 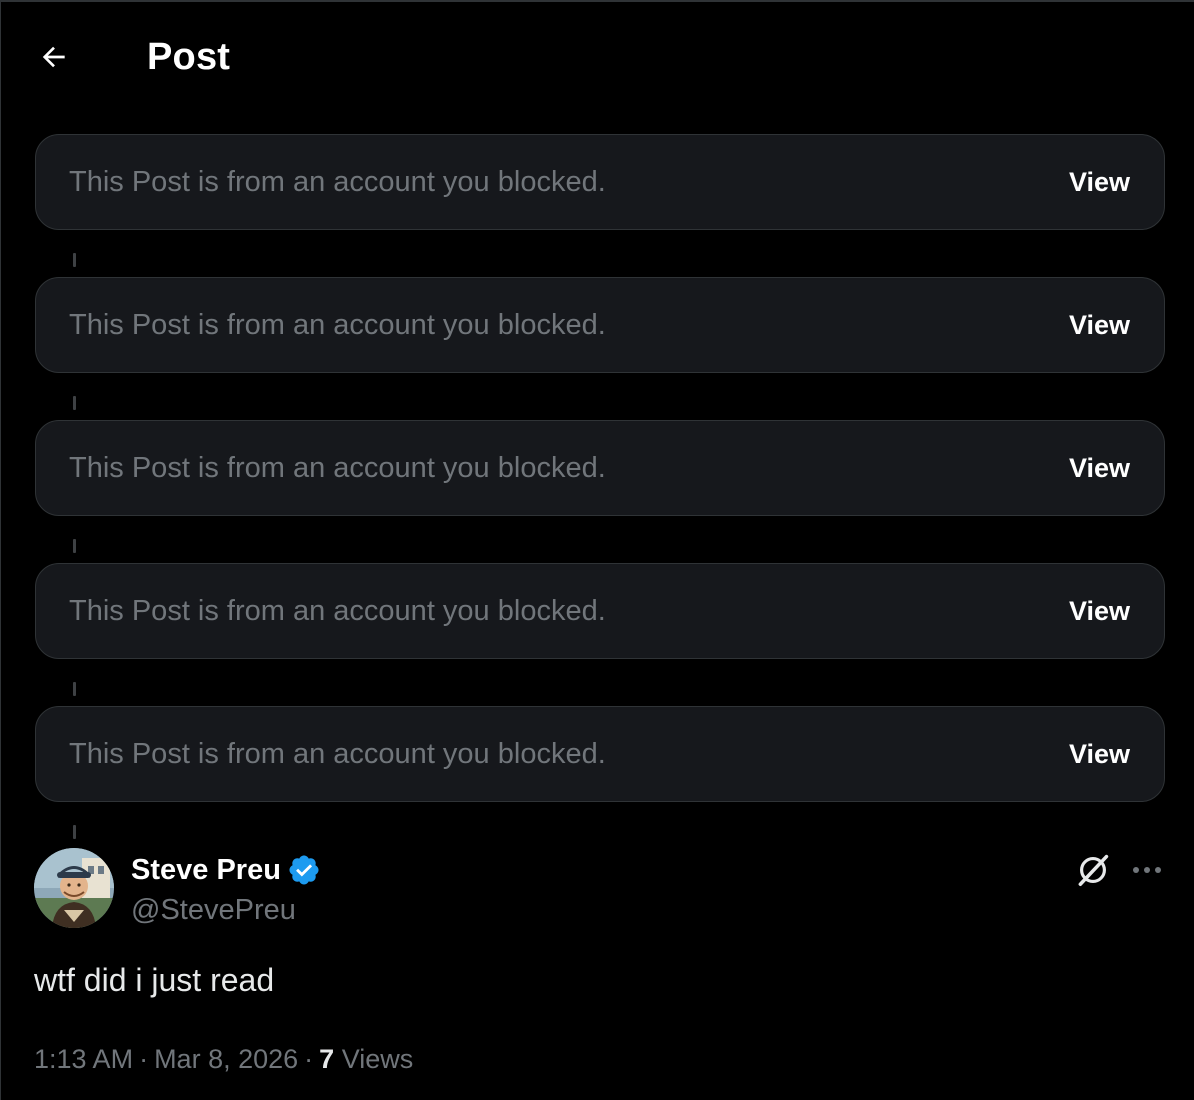 I want to click on views-label: Views, so click(x=377, y=1059).